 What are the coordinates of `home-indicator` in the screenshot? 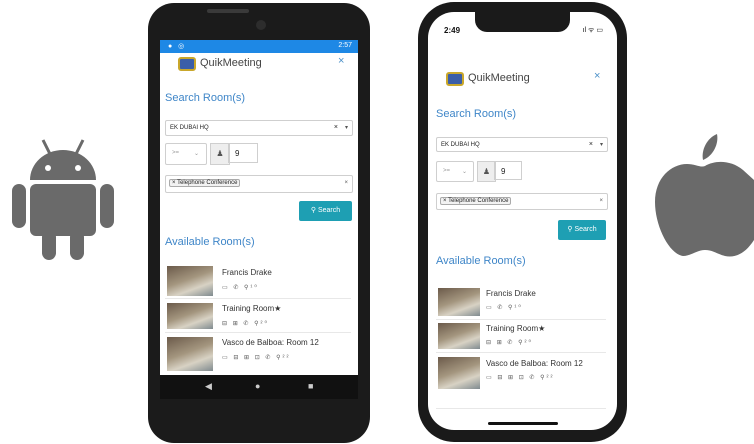 It's located at (523, 423).